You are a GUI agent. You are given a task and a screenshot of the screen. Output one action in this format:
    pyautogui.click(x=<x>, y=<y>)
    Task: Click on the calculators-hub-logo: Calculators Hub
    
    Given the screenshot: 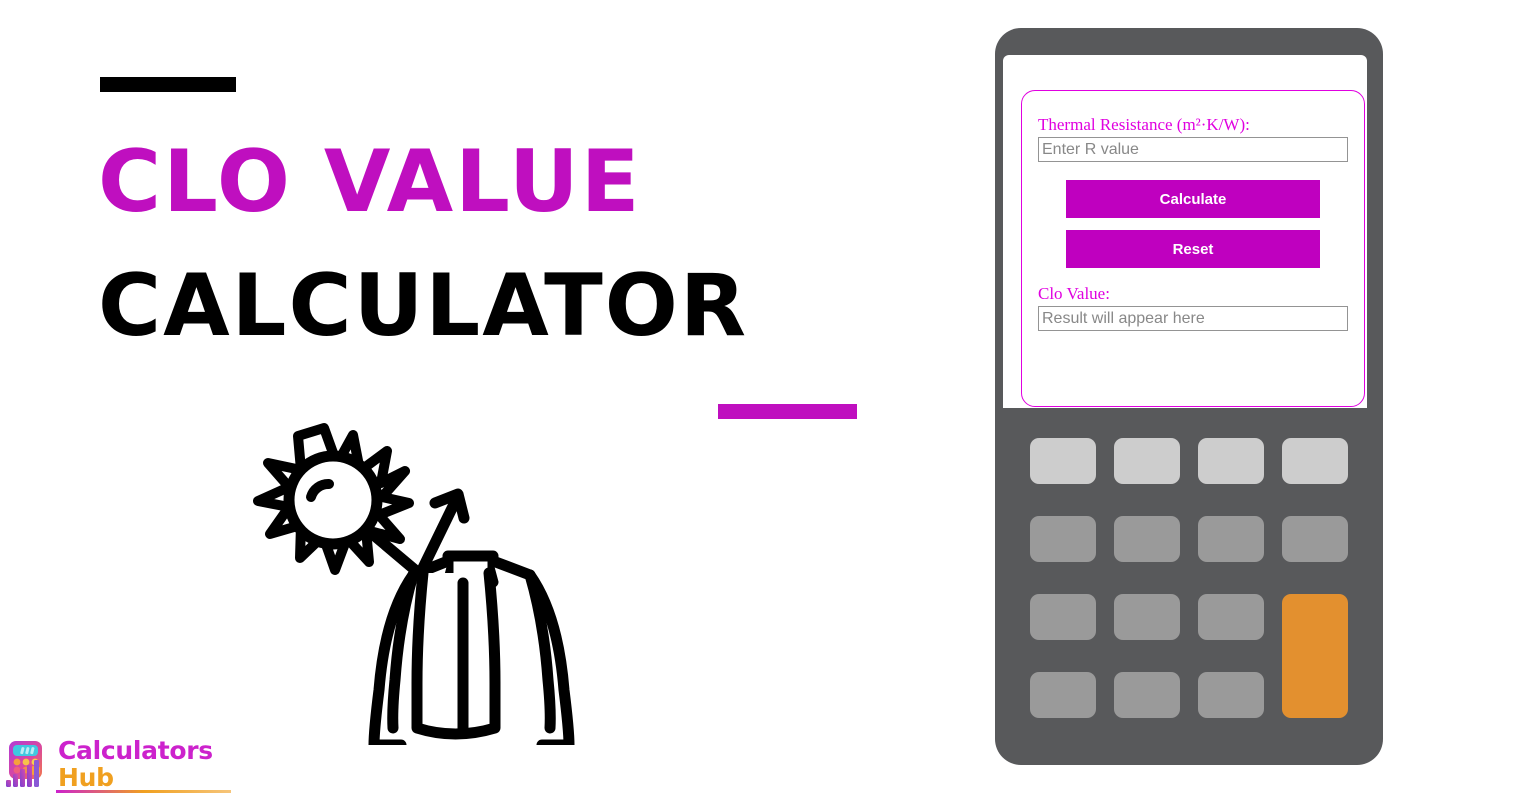 What is the action you would take?
    pyautogui.click(x=119, y=767)
    